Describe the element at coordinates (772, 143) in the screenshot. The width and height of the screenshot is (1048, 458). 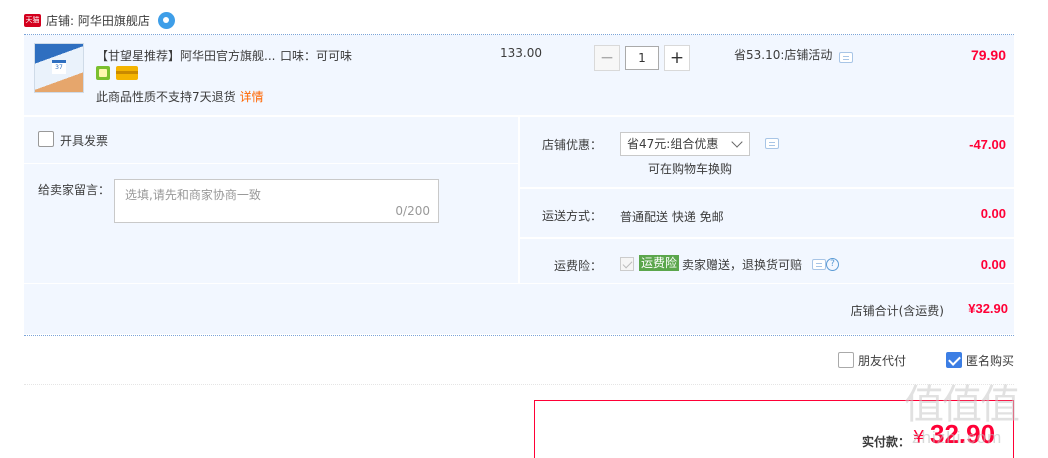
I see `discount-comment-icon` at that location.